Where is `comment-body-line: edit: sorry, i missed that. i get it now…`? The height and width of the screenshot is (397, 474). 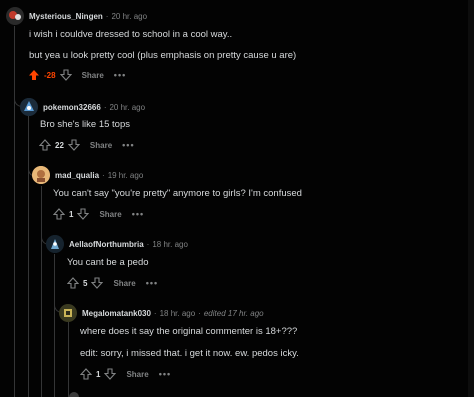 comment-body-line: edit: sorry, i missed that. i get it now… is located at coordinates (189, 353).